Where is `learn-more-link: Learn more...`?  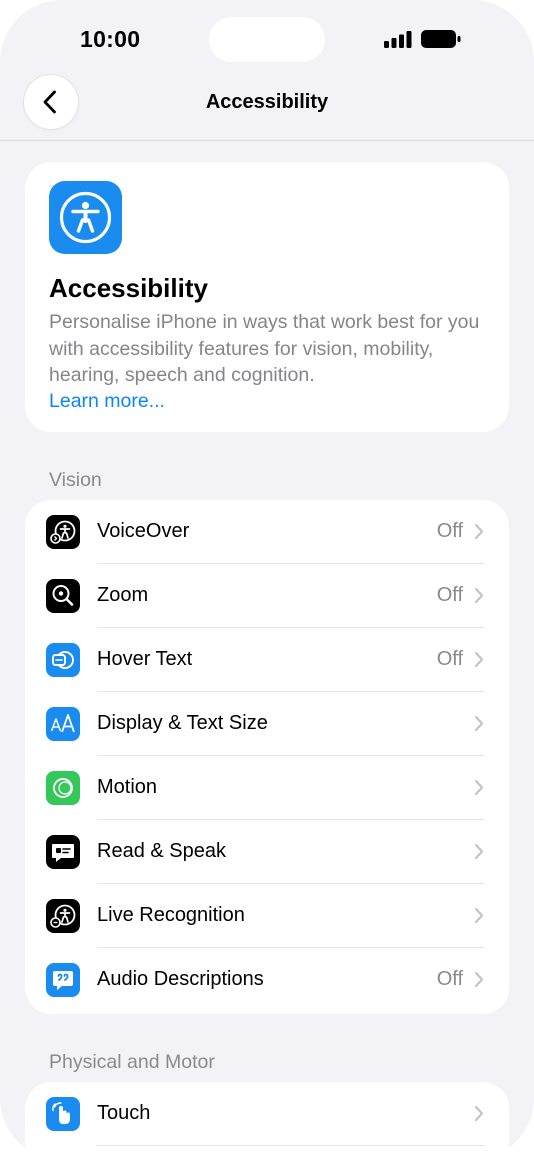
learn-more-link: Learn more... is located at coordinates (107, 401).